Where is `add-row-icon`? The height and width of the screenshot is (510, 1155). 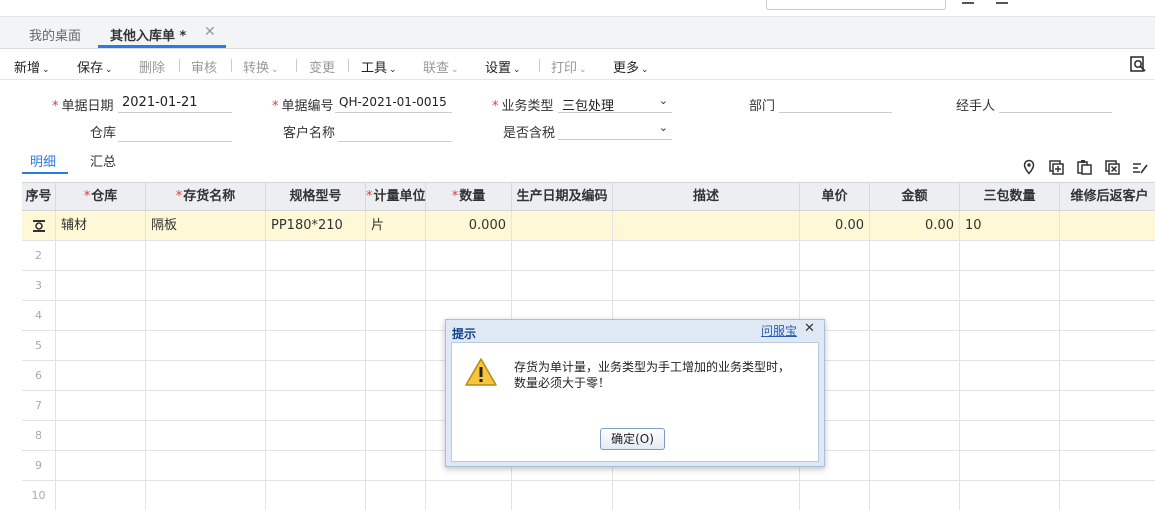
add-row-icon is located at coordinates (1056, 167).